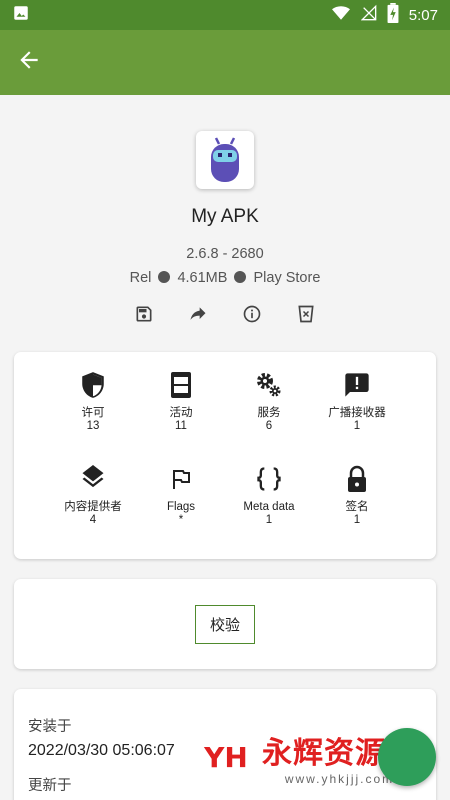 The width and height of the screenshot is (450, 800). What do you see at coordinates (269, 508) in the screenshot?
I see `meta-data-item: Meta data 1` at bounding box center [269, 508].